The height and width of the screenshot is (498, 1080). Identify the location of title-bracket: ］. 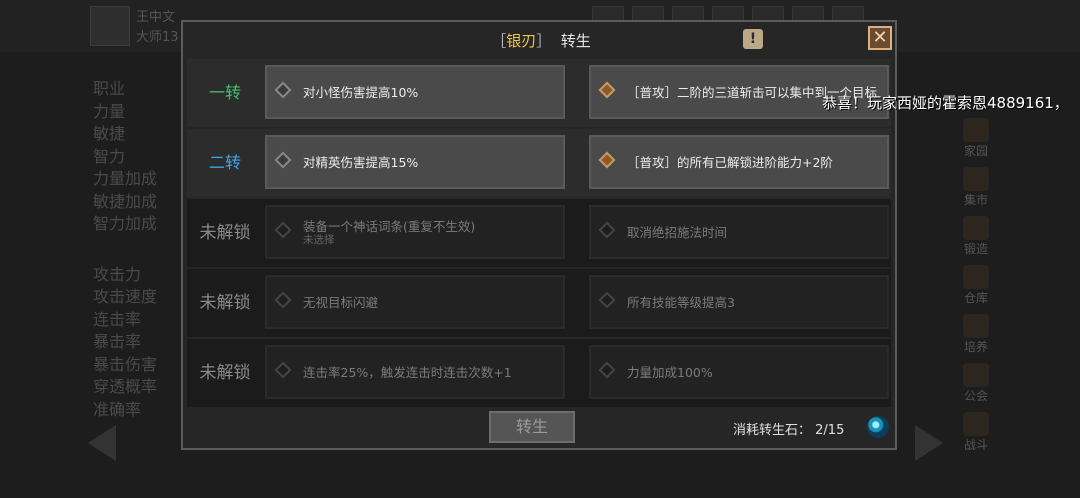
(544, 41).